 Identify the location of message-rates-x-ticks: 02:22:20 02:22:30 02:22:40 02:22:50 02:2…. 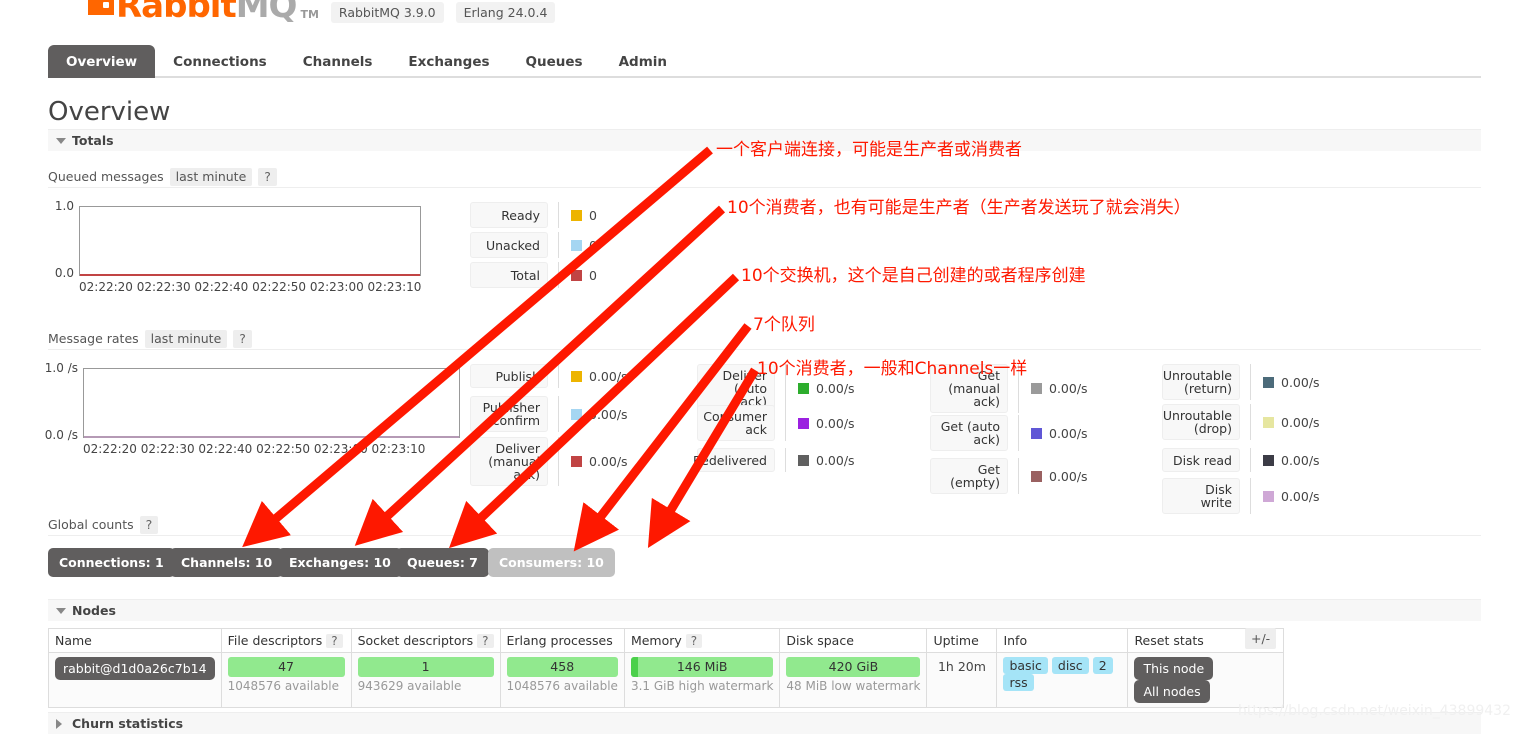
(254, 449).